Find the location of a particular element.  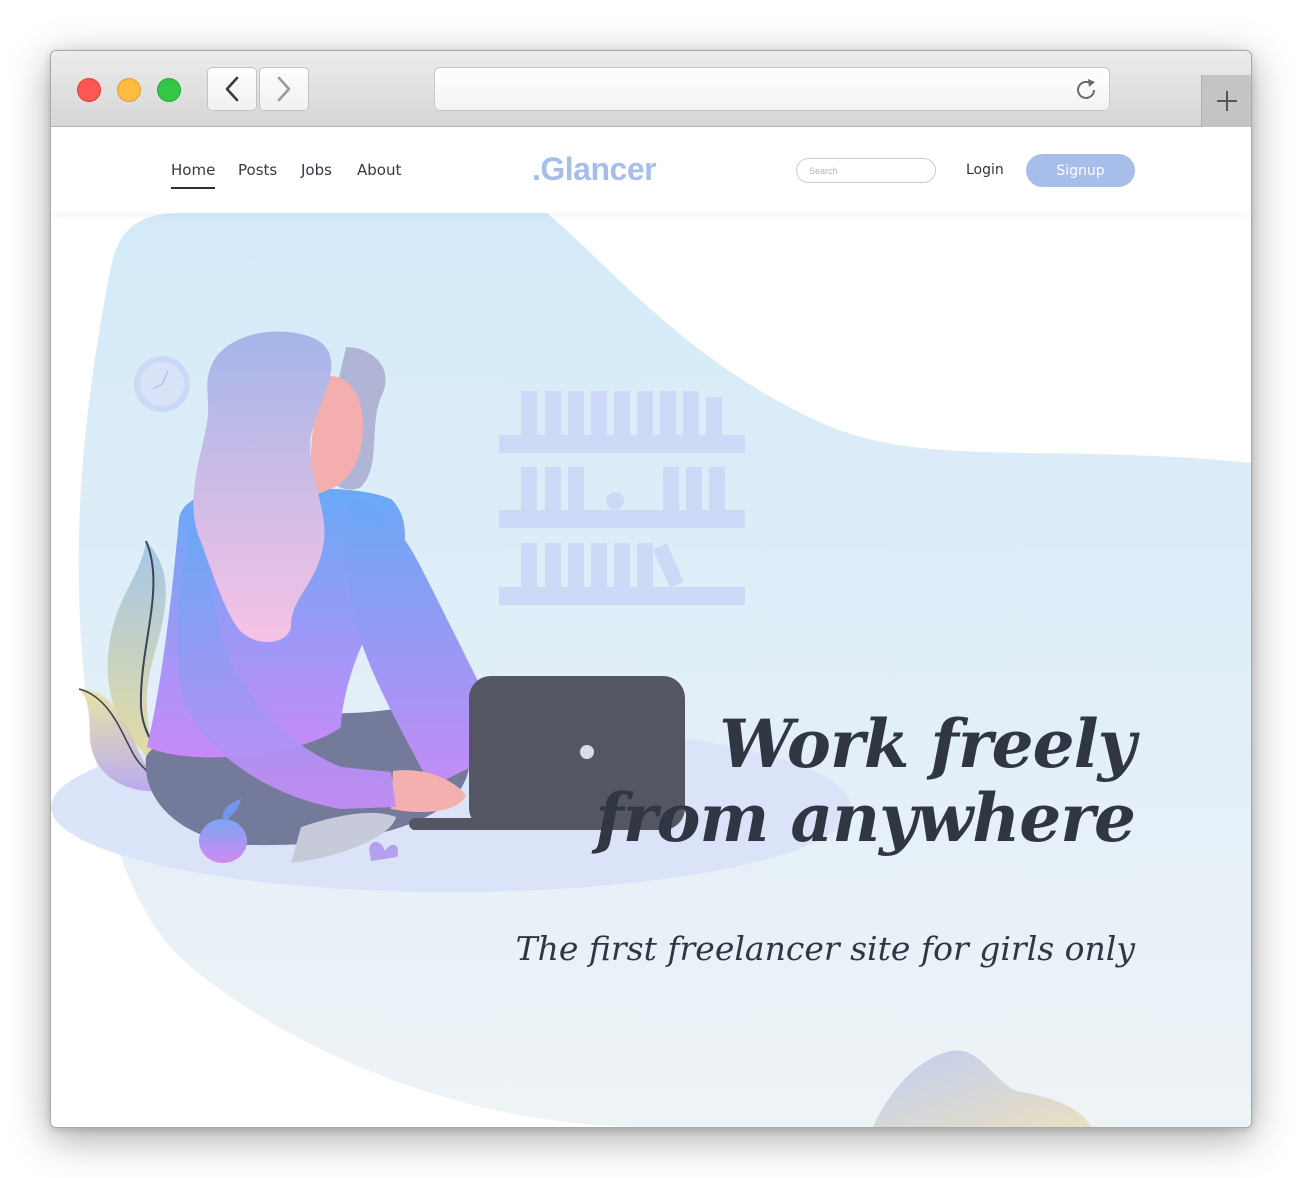

back-button is located at coordinates (232, 89).